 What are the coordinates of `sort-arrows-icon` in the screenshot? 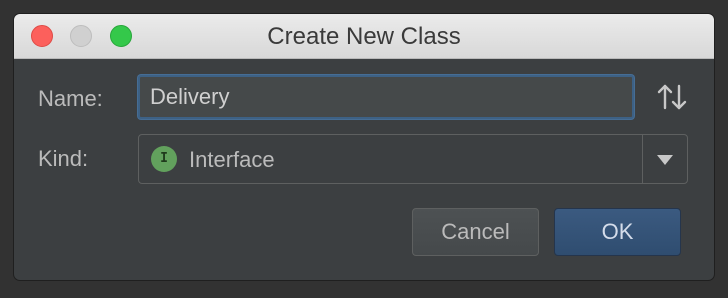 It's located at (672, 97).